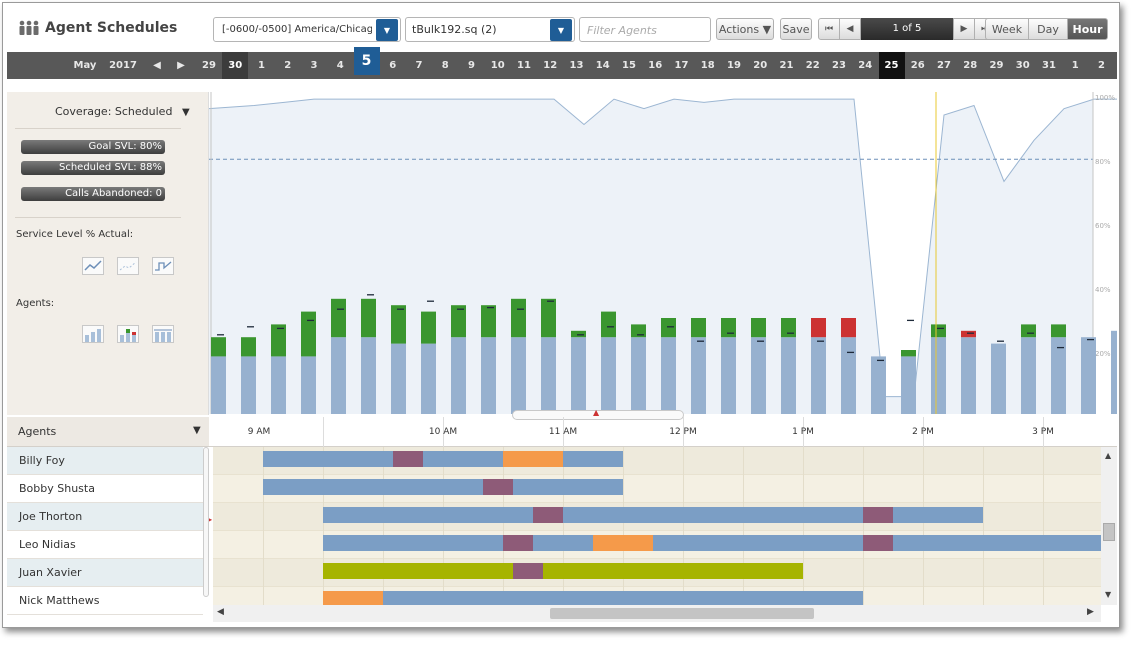 Image resolution: width=1138 pixels, height=645 pixels. Describe the element at coordinates (105, 573) in the screenshot. I see `agent-row: Juan Xavier` at that location.